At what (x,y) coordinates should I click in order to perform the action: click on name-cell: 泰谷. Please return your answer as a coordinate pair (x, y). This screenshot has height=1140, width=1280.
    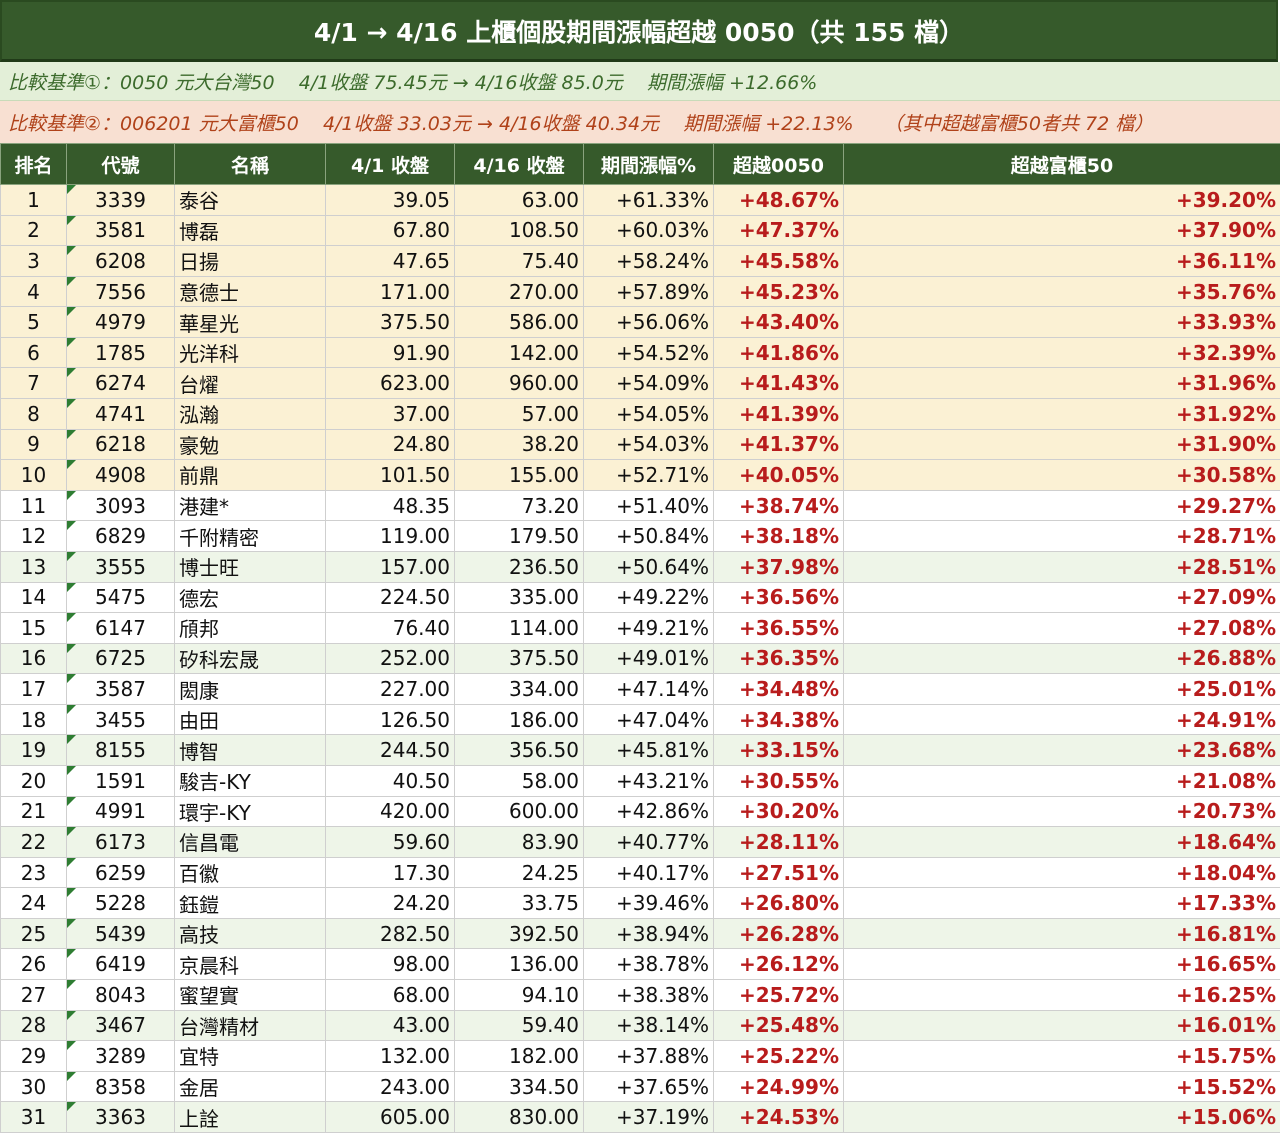
    Looking at the image, I should click on (250, 200).